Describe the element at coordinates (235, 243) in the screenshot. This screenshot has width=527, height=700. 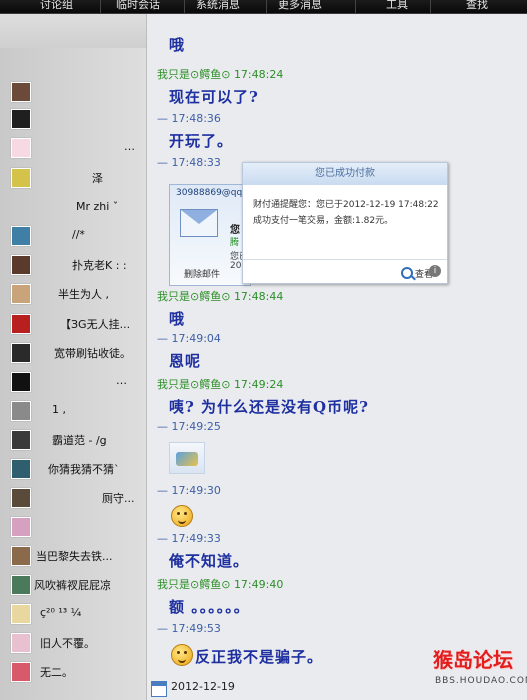
I see `notification-text: 腾` at that location.